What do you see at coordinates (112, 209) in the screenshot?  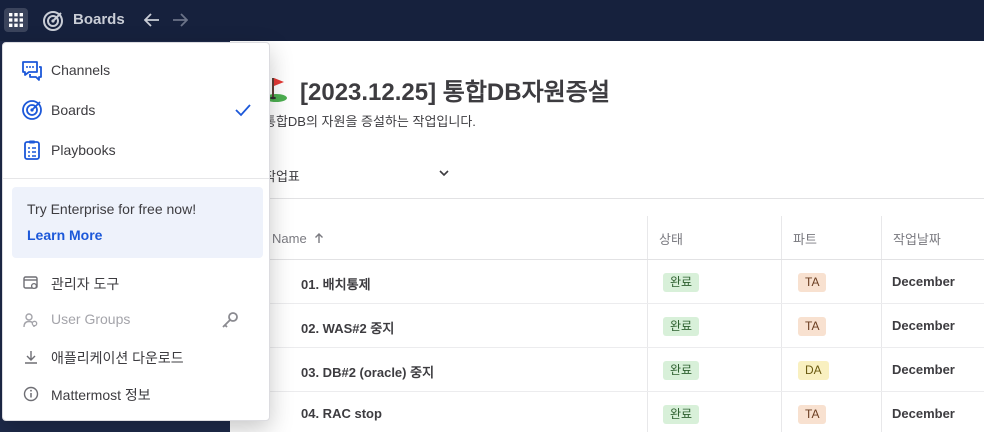 I see `promo-text: Try Enterprise for free now!` at bounding box center [112, 209].